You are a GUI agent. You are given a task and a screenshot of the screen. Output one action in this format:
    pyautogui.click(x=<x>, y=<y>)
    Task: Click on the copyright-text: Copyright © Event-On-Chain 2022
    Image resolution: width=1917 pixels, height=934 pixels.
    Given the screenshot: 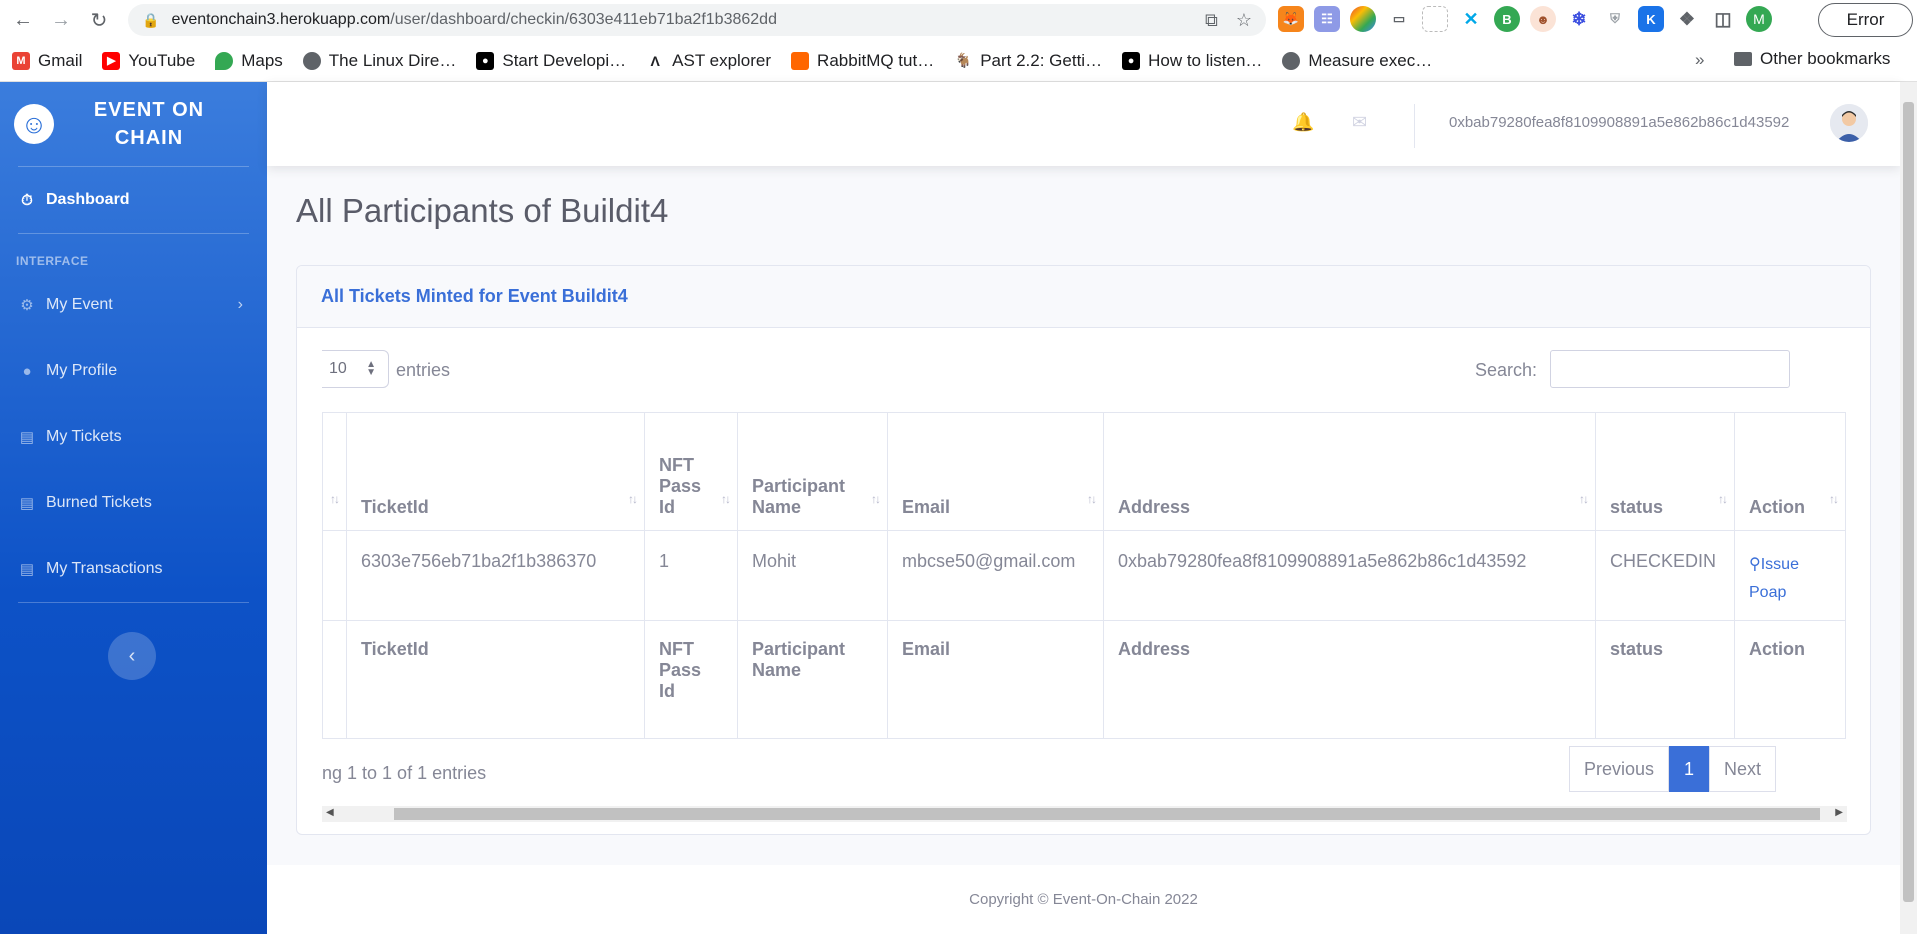 What is the action you would take?
    pyautogui.click(x=1083, y=899)
    